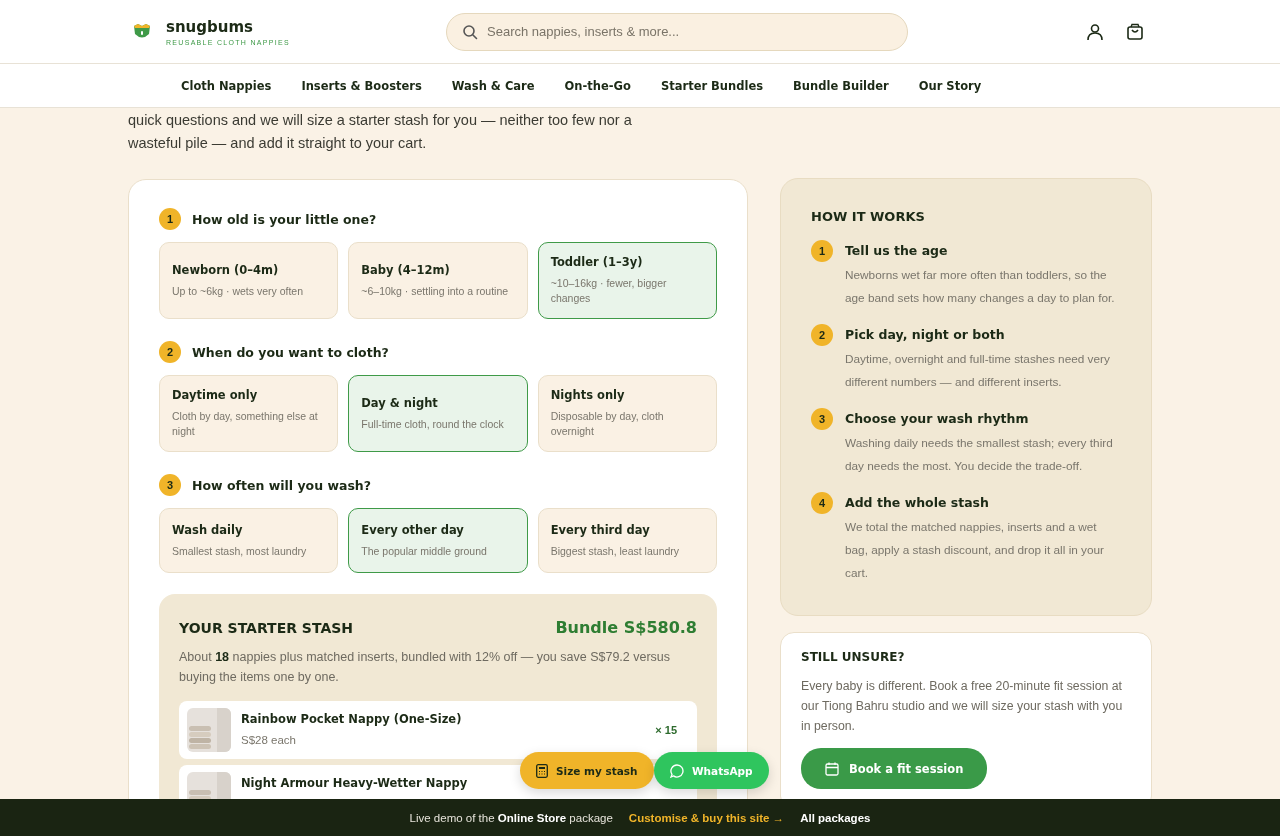 The height and width of the screenshot is (836, 1280). Describe the element at coordinates (249, 280) in the screenshot. I see `option-card: Newborn (0–4m) Up to ~6kg · wets very often` at that location.